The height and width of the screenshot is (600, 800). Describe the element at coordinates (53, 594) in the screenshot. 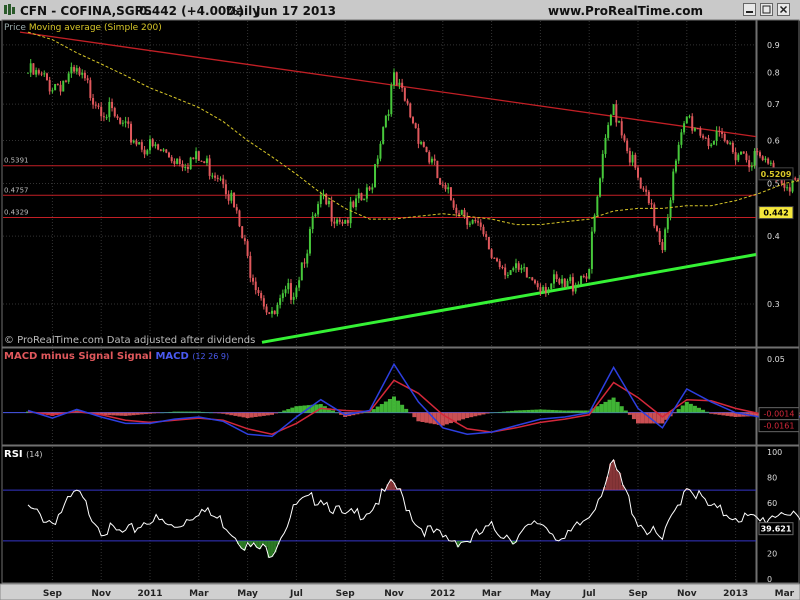

I see `x-tick-label: Sep` at that location.